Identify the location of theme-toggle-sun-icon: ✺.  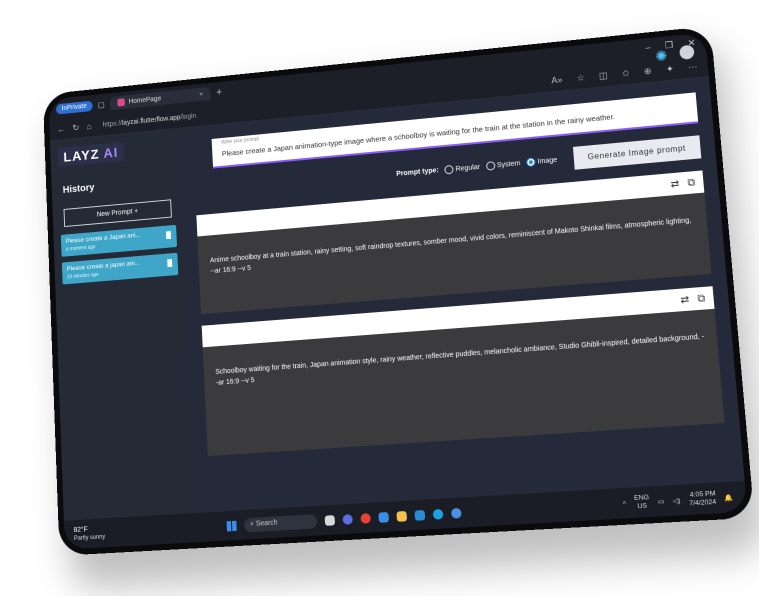
(661, 56).